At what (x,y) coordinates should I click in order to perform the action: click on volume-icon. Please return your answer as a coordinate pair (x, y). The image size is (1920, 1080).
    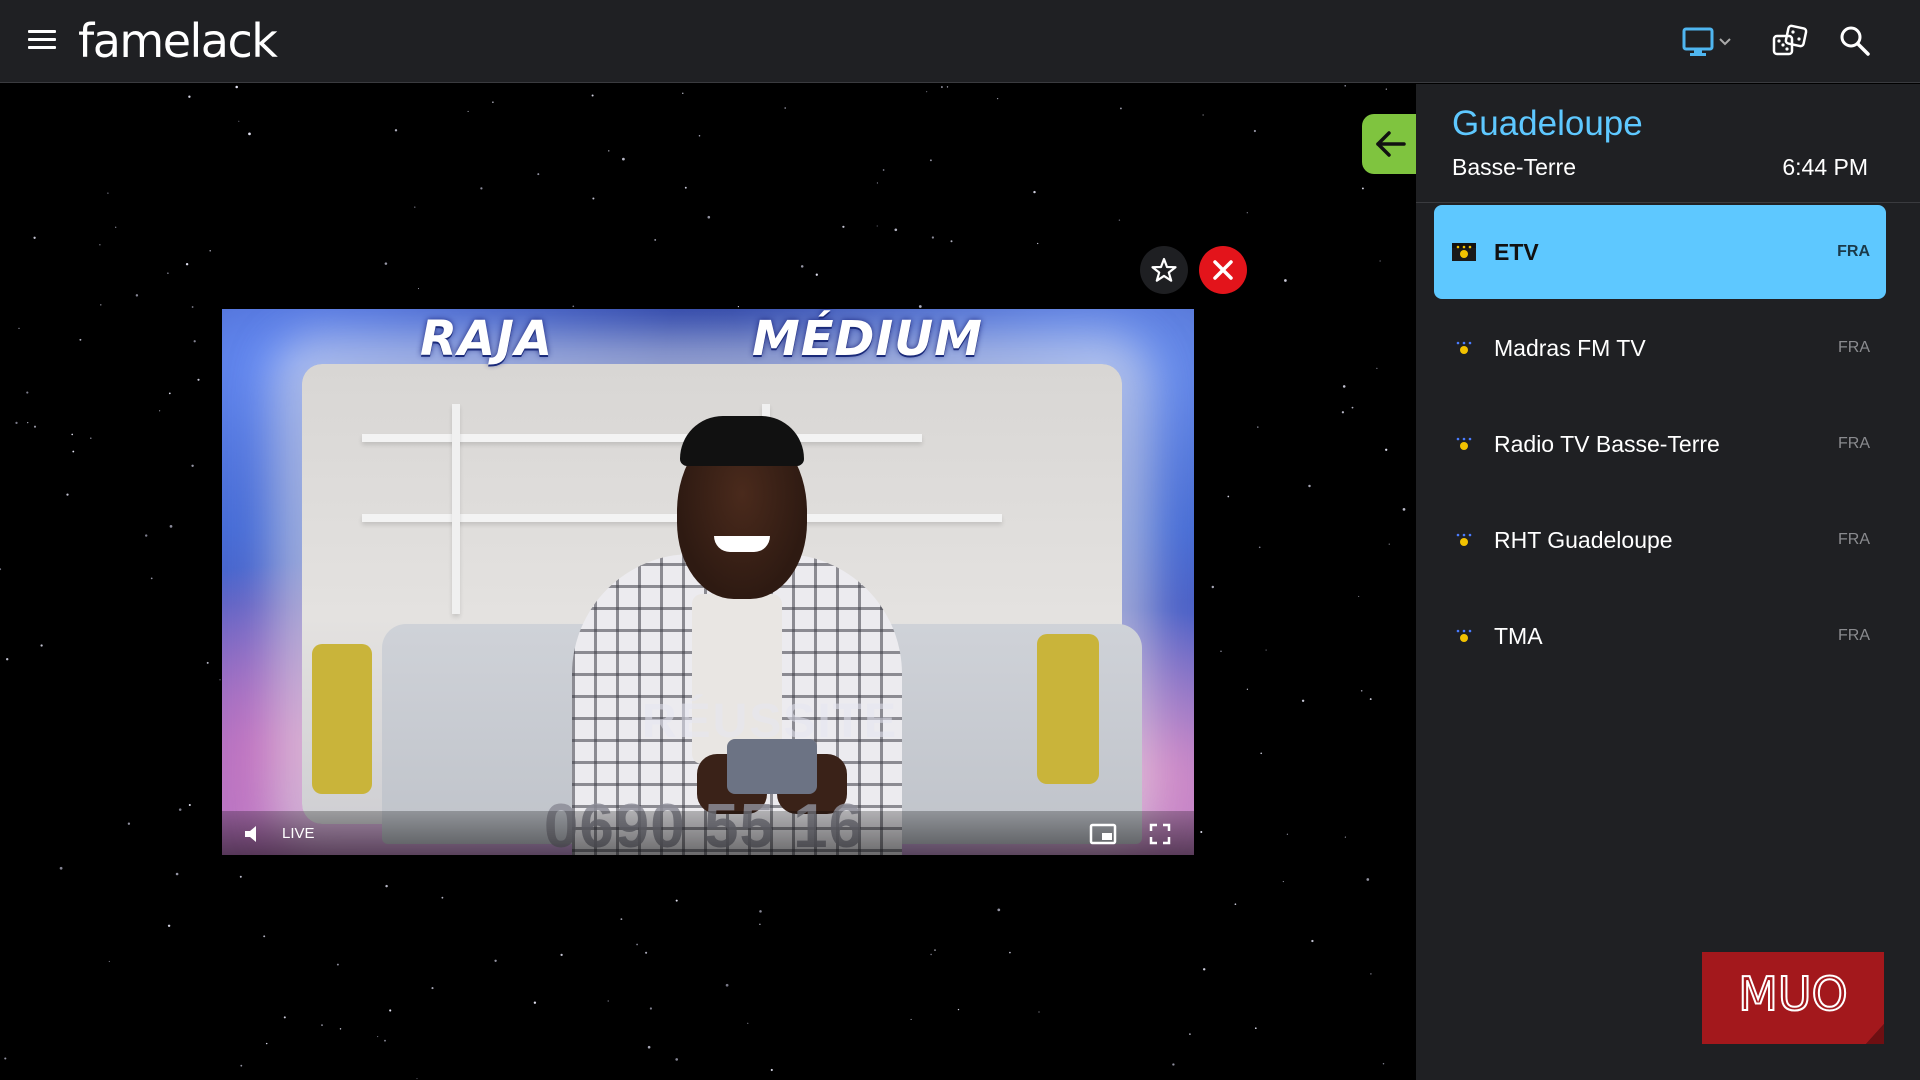
    Looking at the image, I should click on (250, 834).